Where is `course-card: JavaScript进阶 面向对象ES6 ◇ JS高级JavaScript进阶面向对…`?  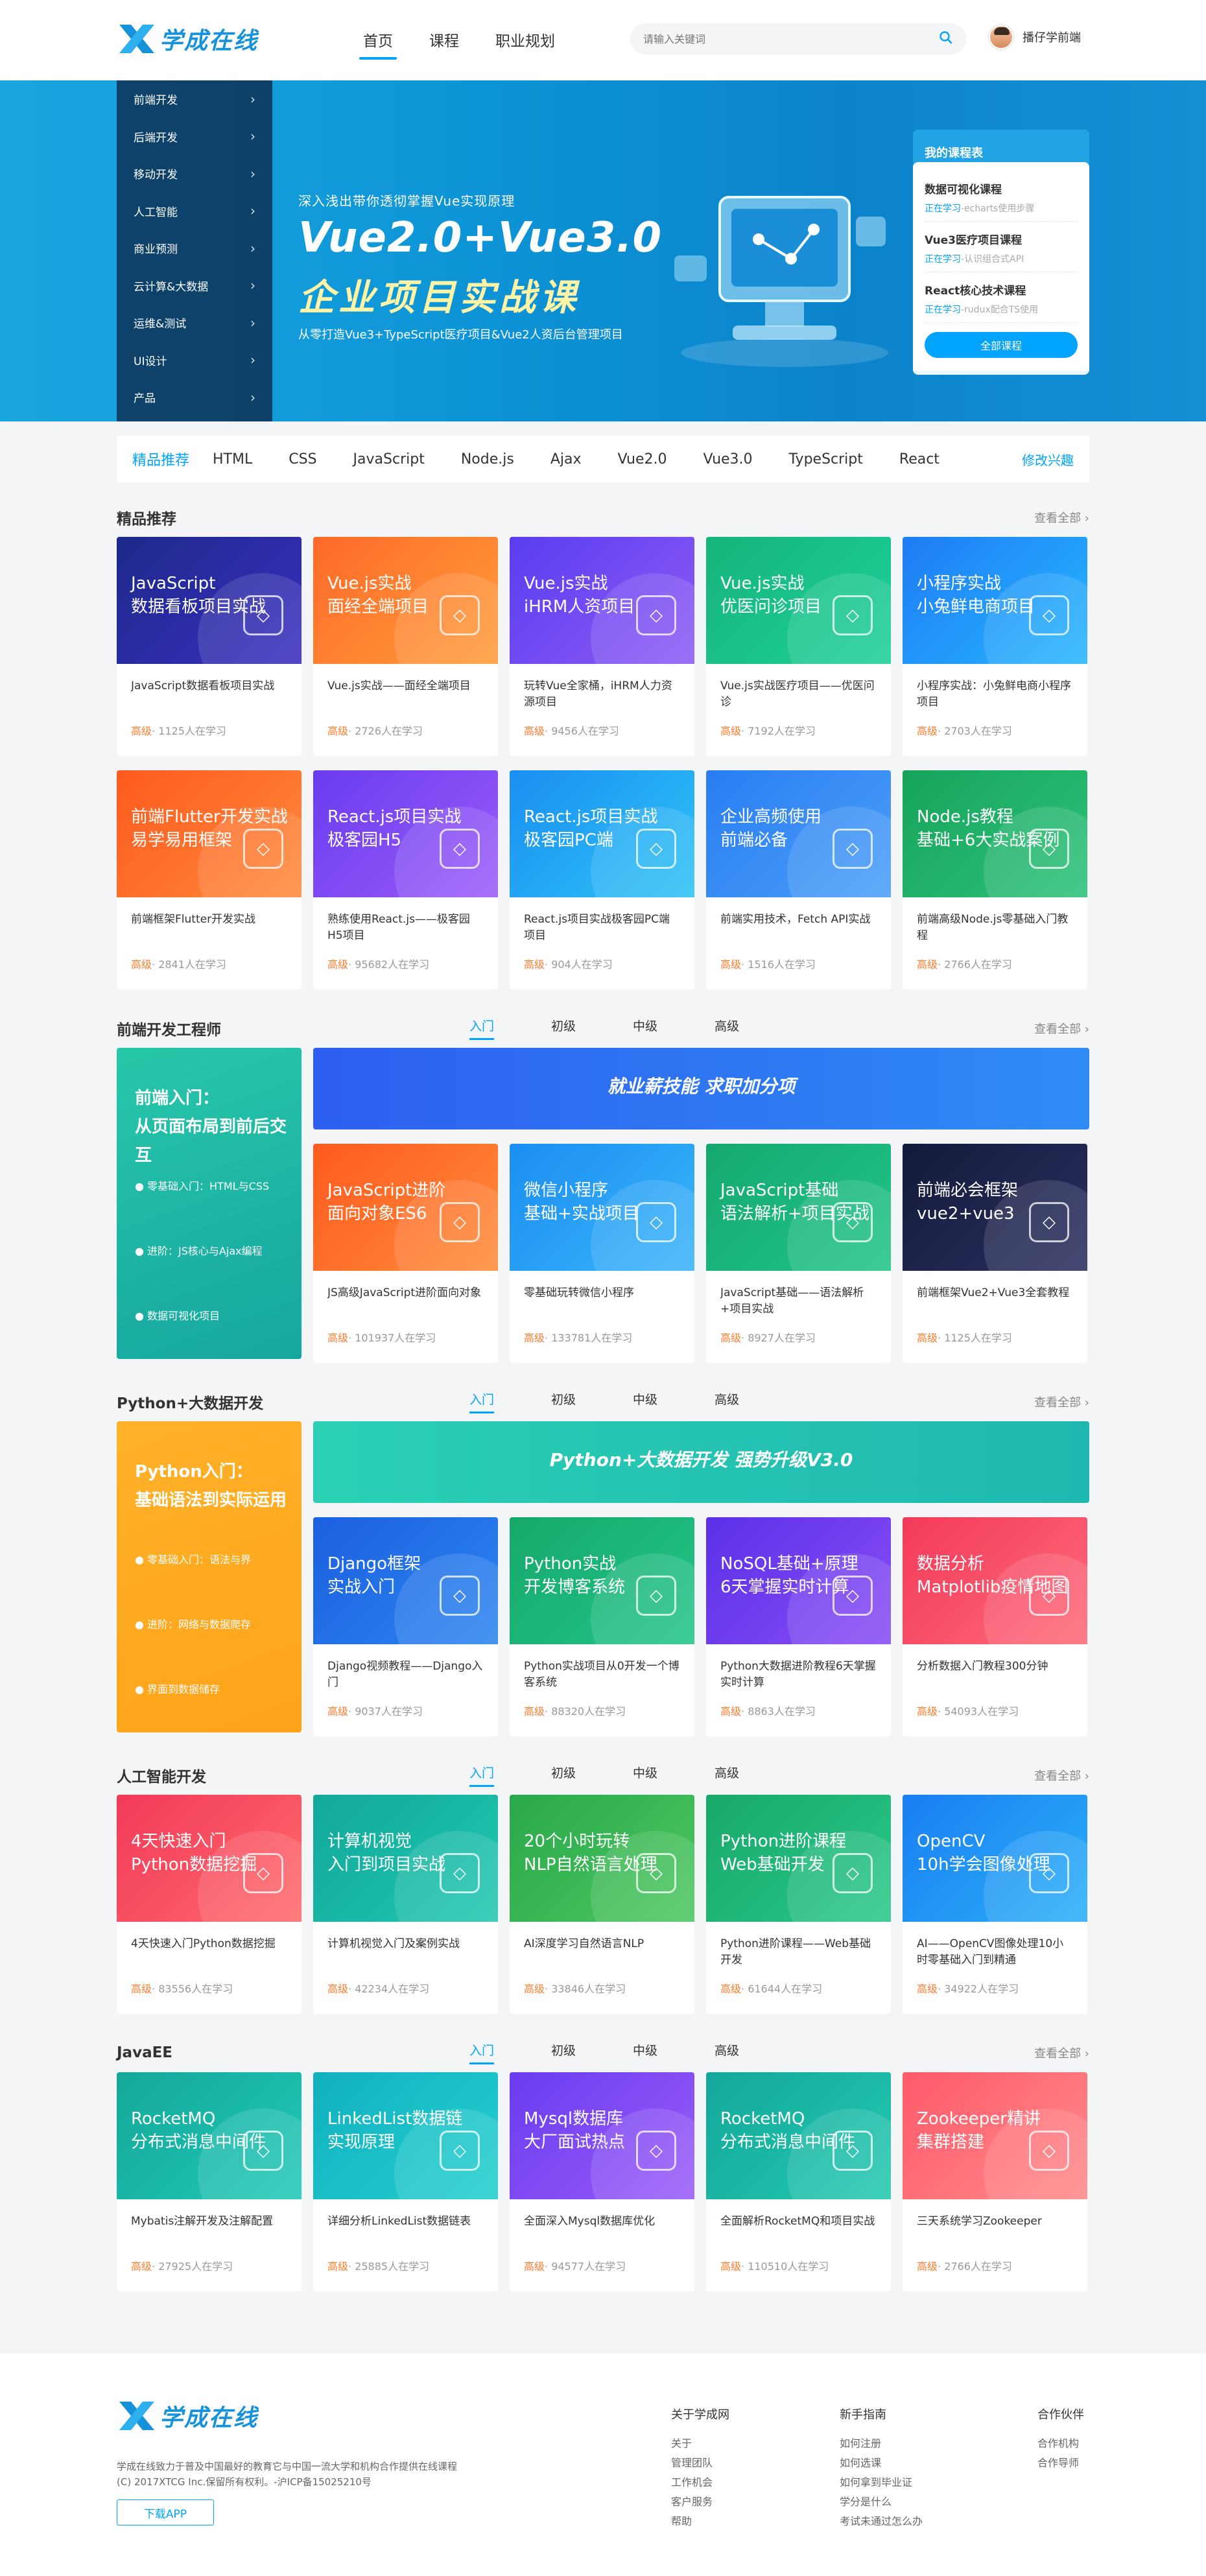
course-card: JavaScript进阶 面向对象ES6 ◇ JS高级JavaScript进阶面向对… is located at coordinates (406, 1253).